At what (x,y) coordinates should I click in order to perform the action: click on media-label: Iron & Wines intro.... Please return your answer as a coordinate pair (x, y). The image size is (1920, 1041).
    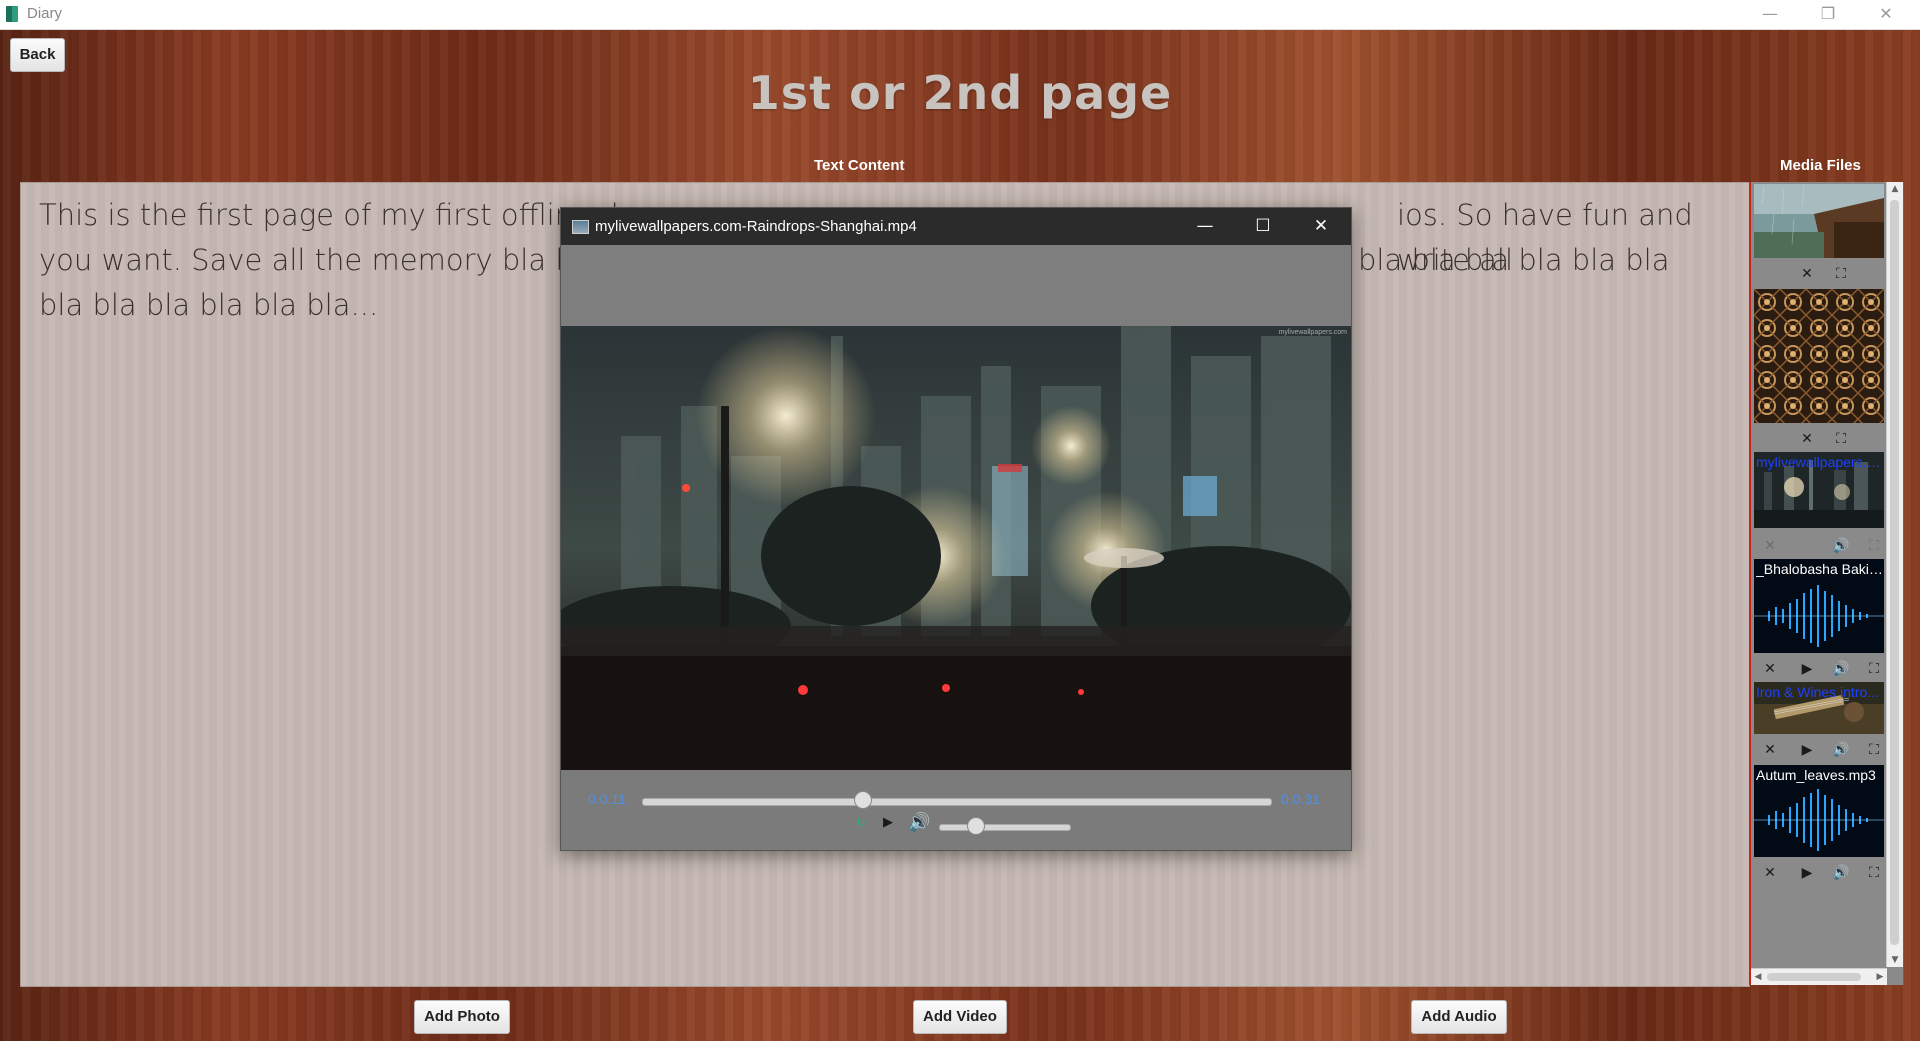
    Looking at the image, I should click on (1817, 692).